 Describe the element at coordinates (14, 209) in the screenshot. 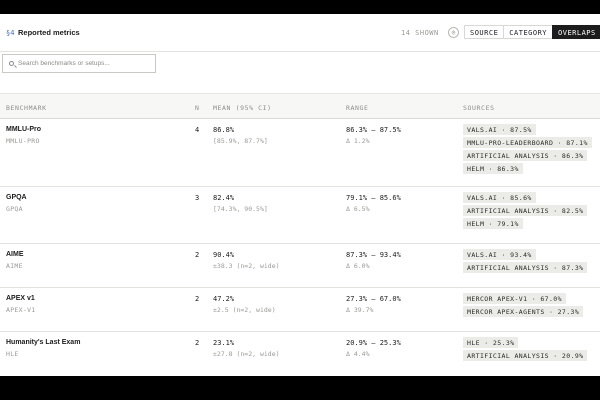

I see `benchmark-id: GPQA` at that location.